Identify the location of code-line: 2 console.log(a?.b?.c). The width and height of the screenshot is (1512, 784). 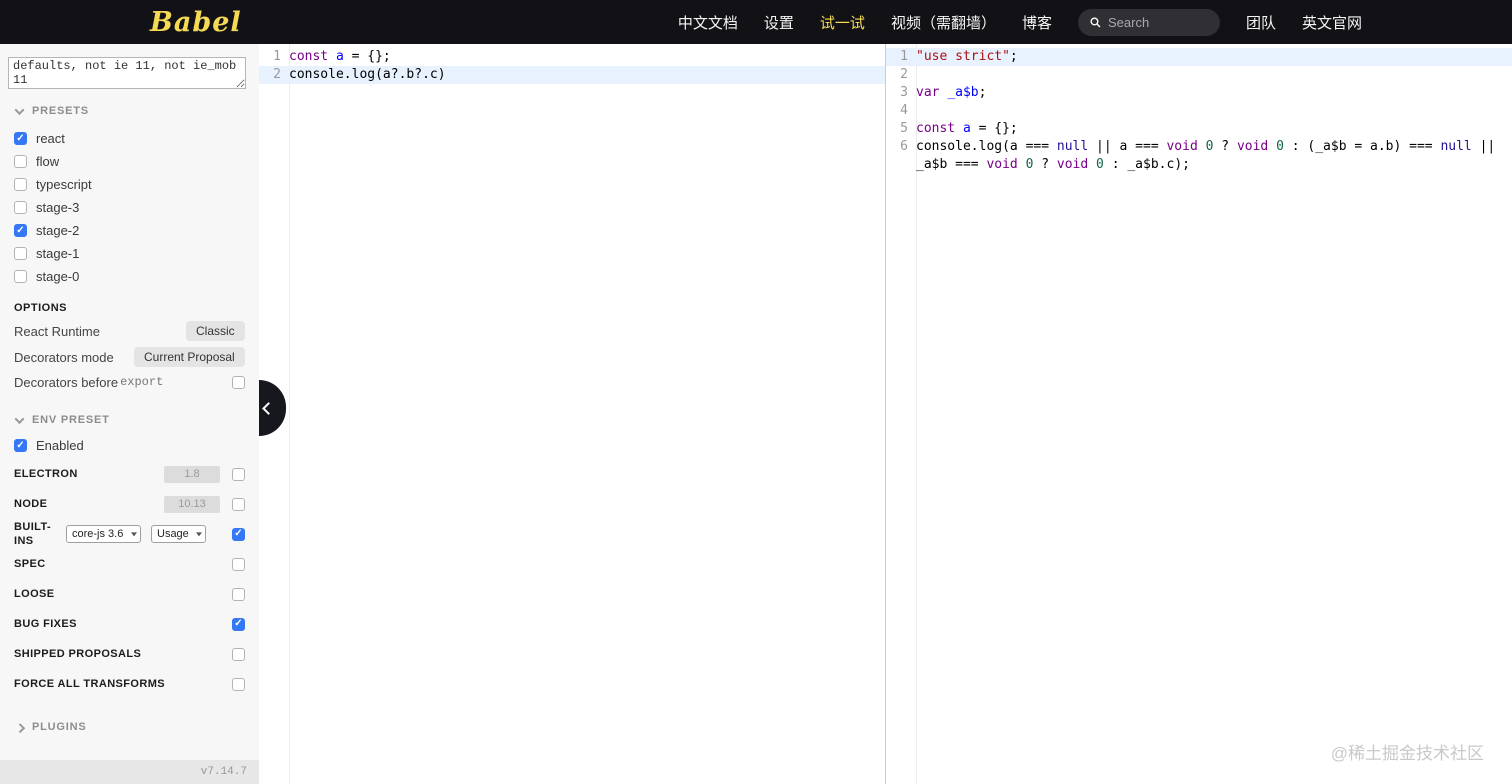
(572, 75).